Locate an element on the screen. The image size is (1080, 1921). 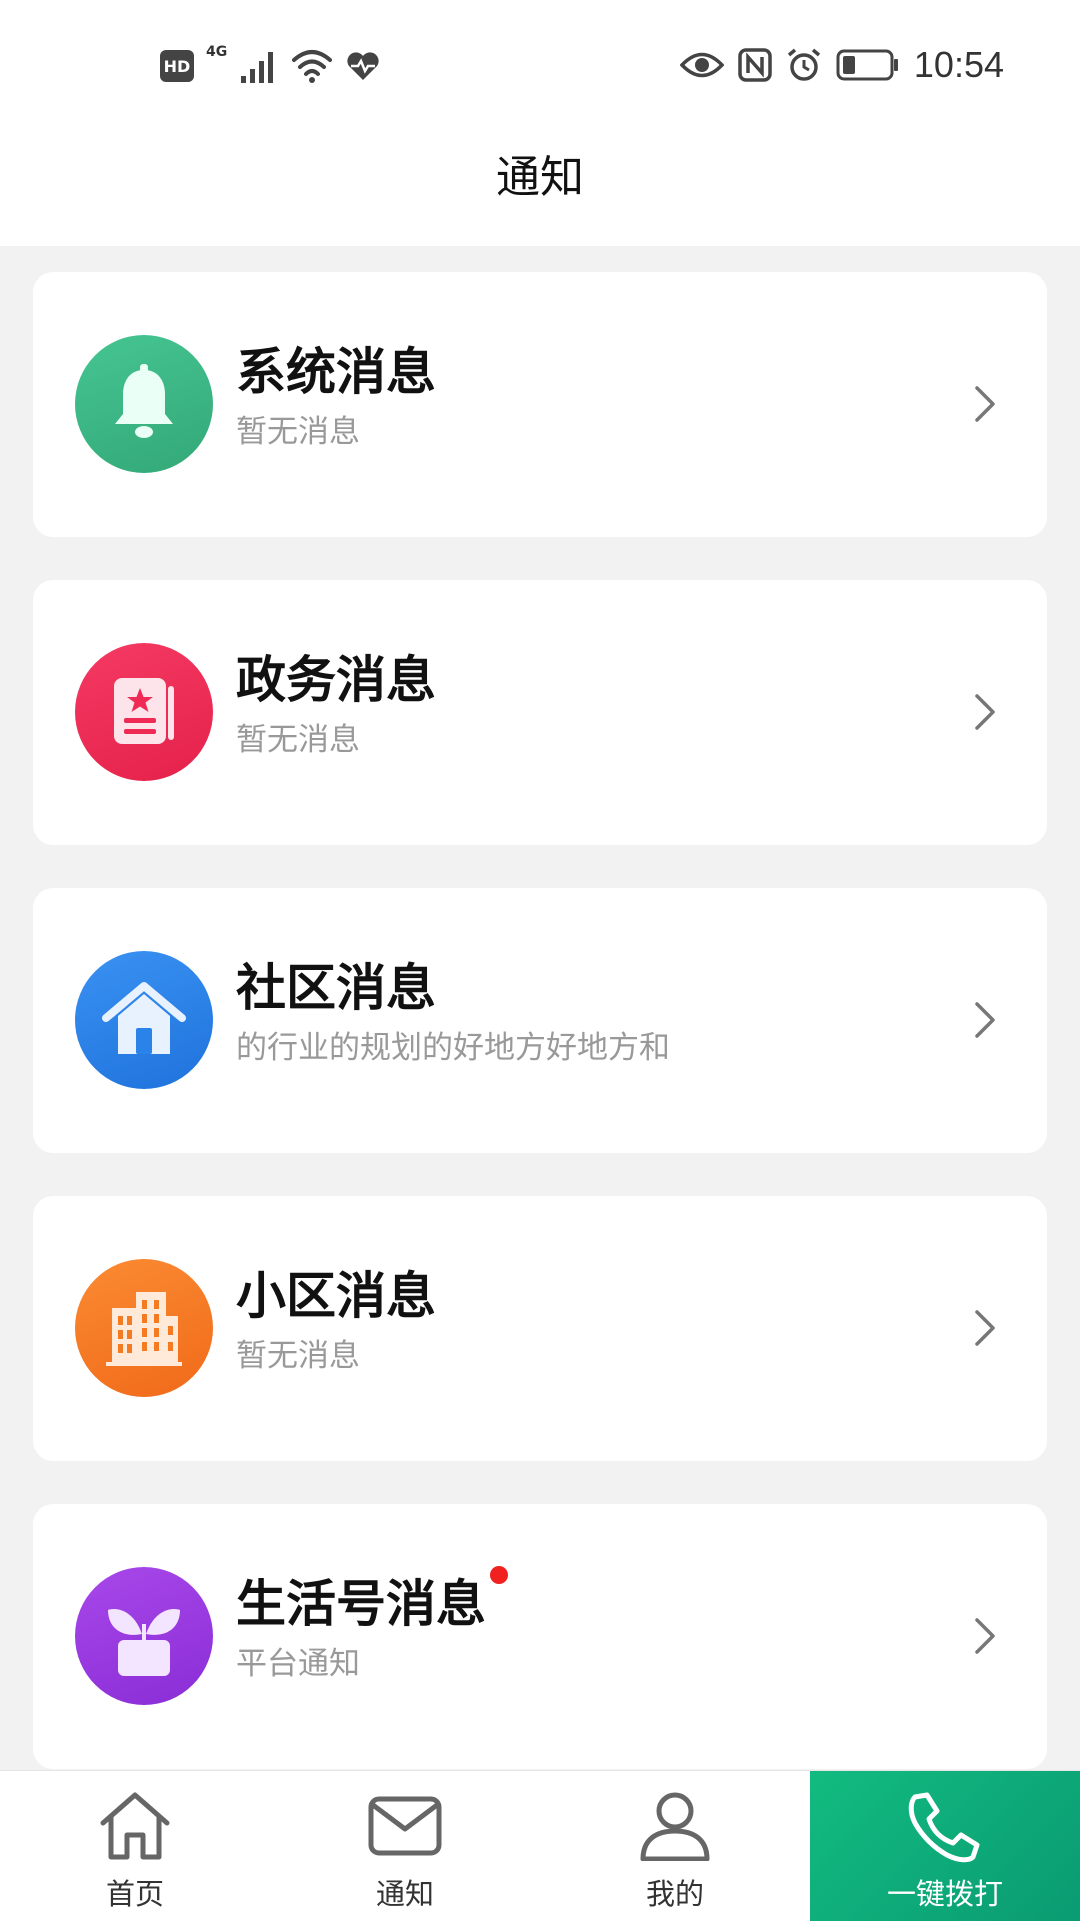
status-left: HD 4G is located at coordinates (270, 64).